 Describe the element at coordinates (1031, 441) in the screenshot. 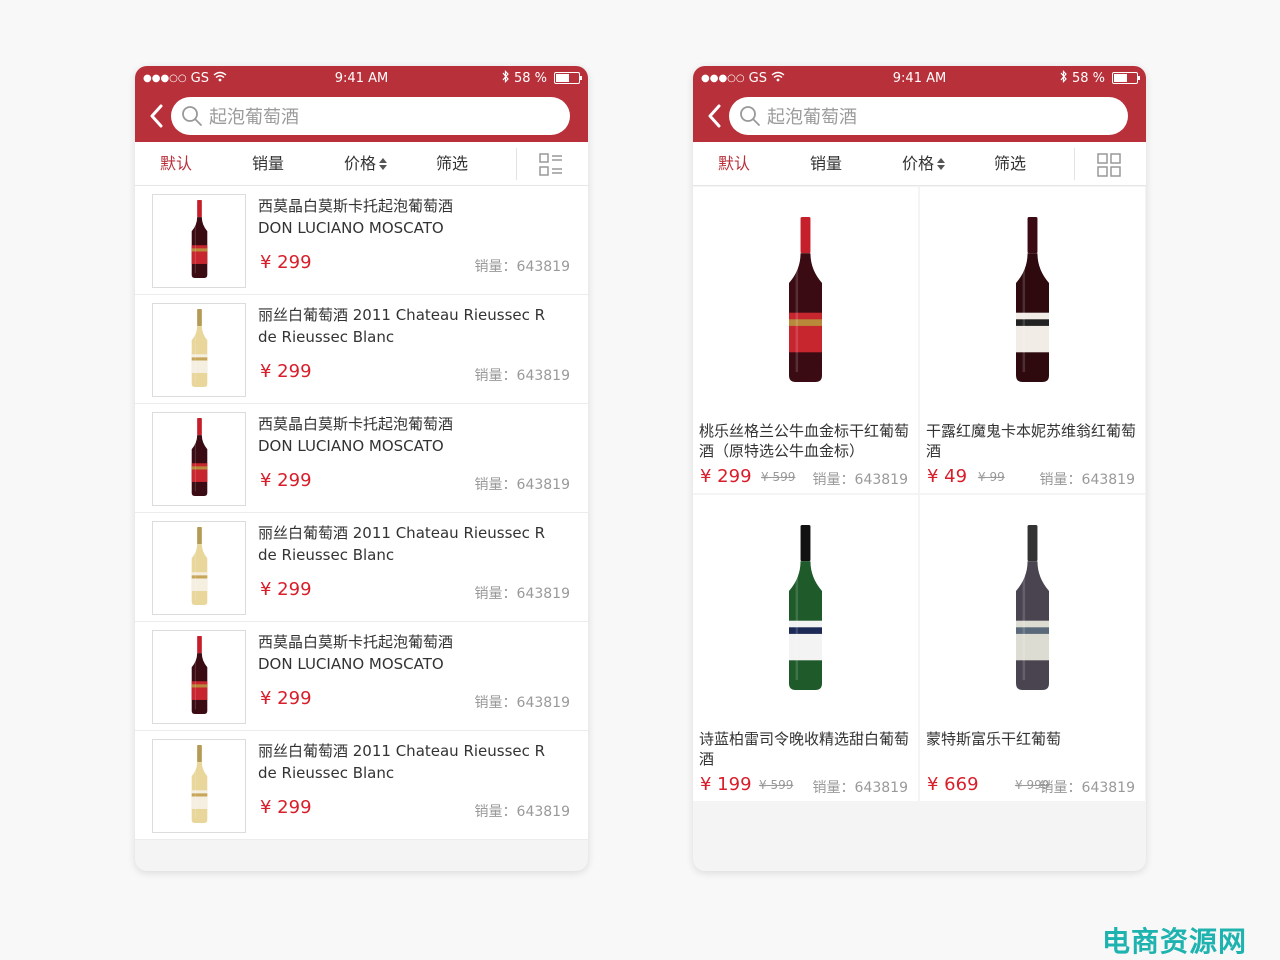

I see `product-title: 干露红魔鬼卡本妮苏维翁红葡萄酒` at that location.